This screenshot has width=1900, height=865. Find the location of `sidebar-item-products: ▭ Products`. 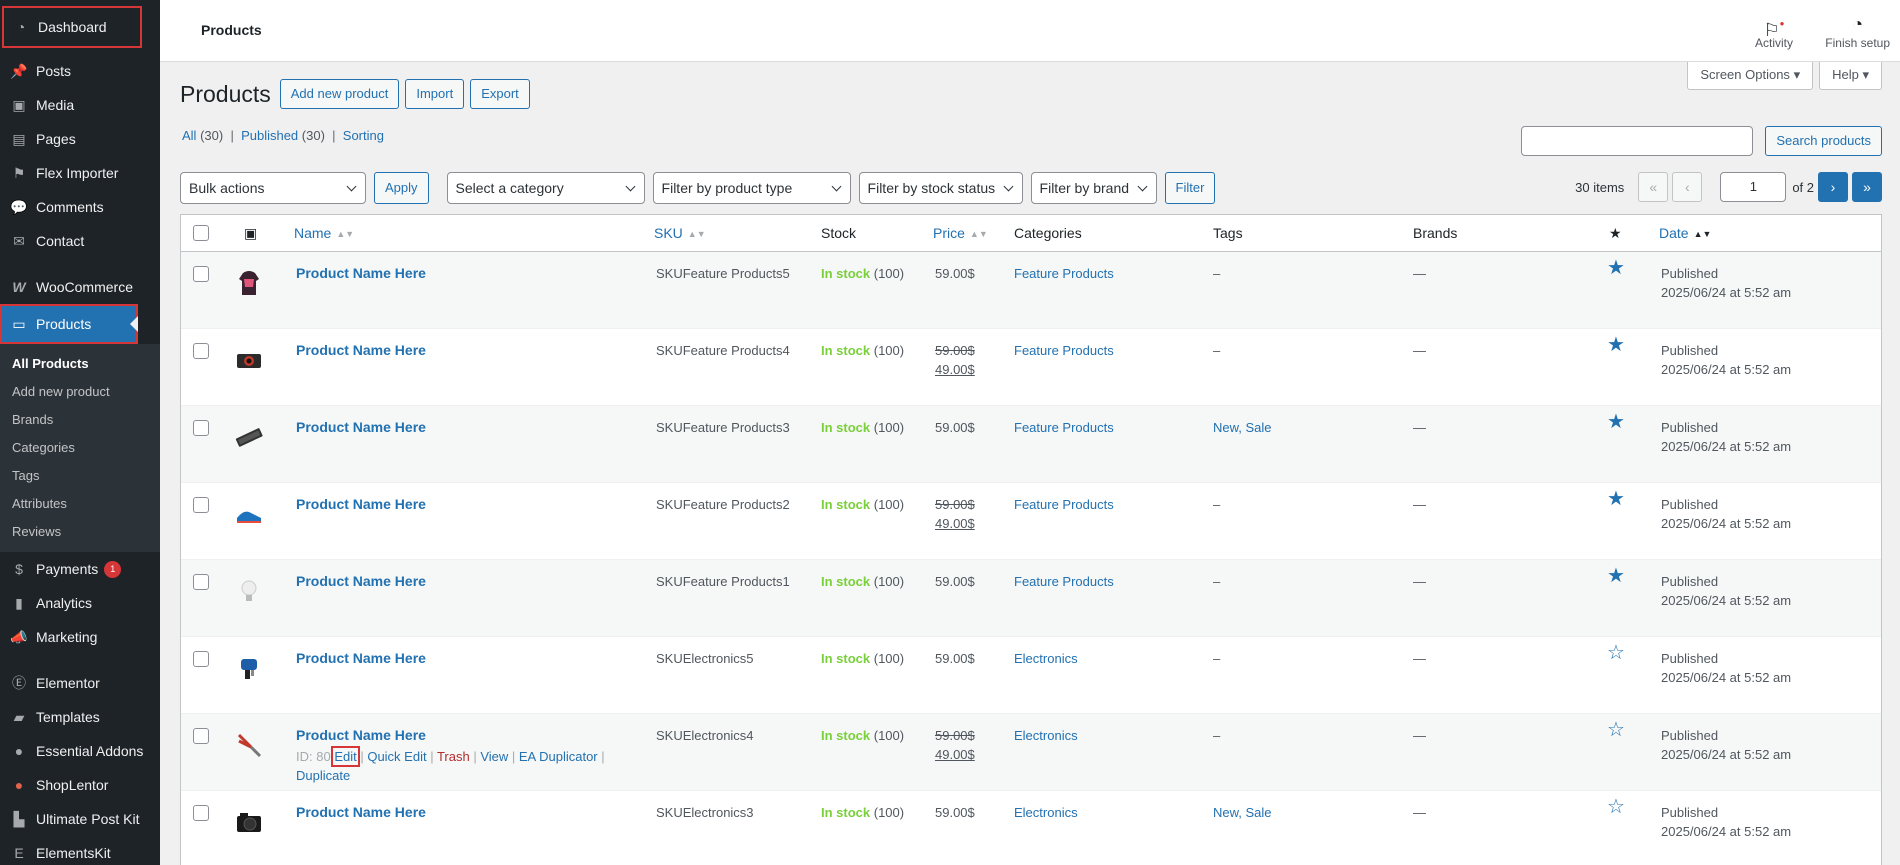

sidebar-item-products: ▭ Products is located at coordinates (69, 324).